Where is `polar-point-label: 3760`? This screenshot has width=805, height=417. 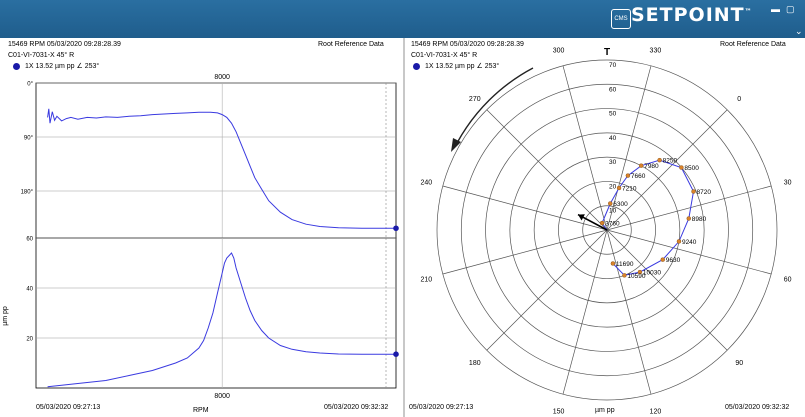 polar-point-label: 3760 is located at coordinates (612, 224).